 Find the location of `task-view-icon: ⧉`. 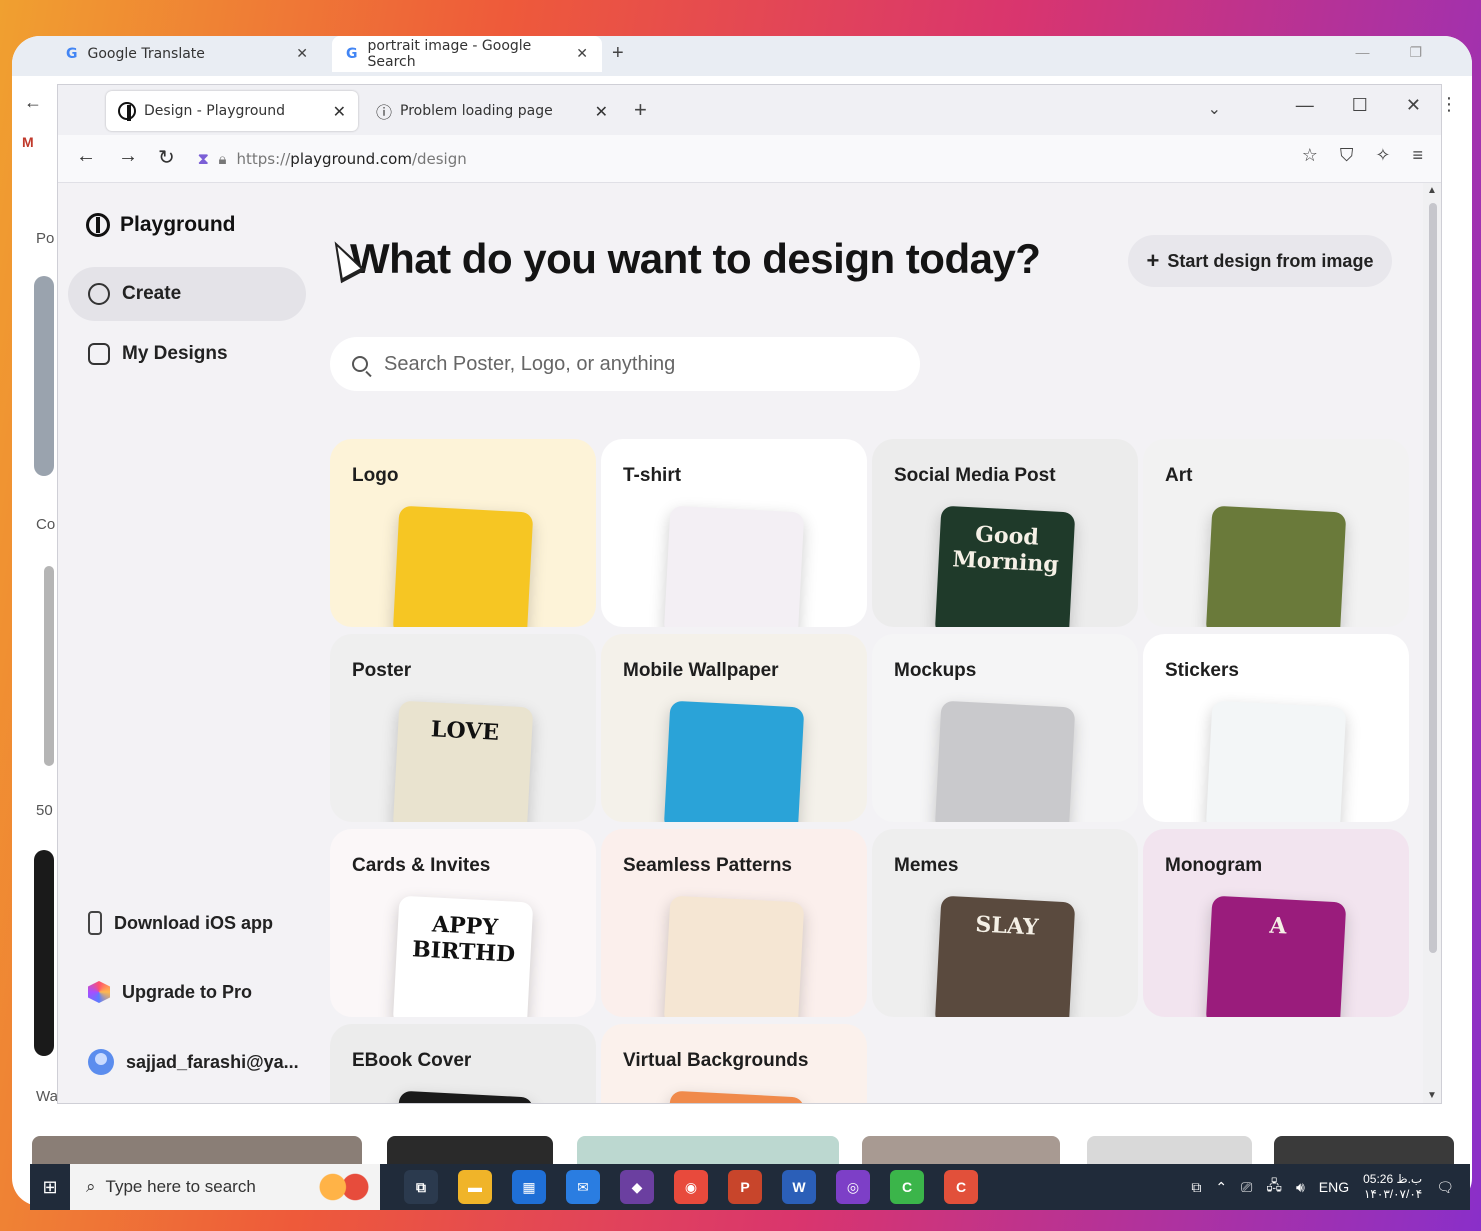

task-view-icon: ⧉ is located at coordinates (421, 1187).